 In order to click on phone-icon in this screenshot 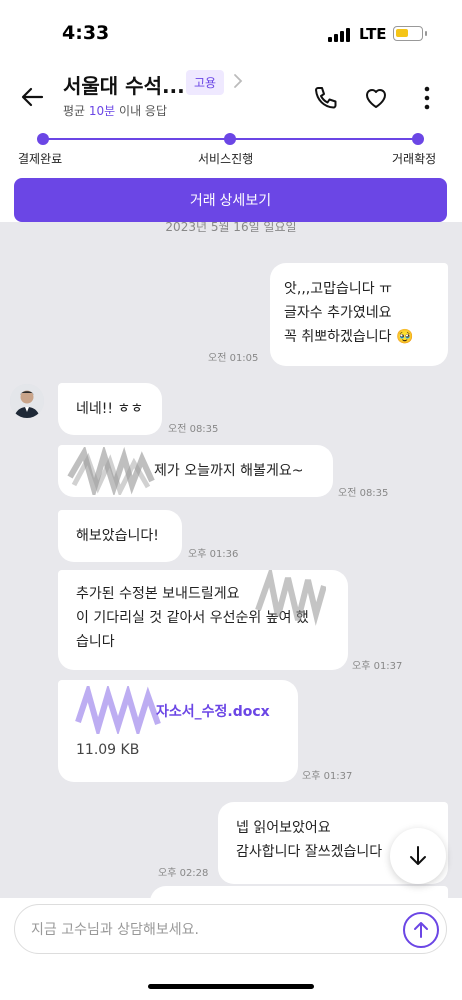, I will do `click(326, 98)`.